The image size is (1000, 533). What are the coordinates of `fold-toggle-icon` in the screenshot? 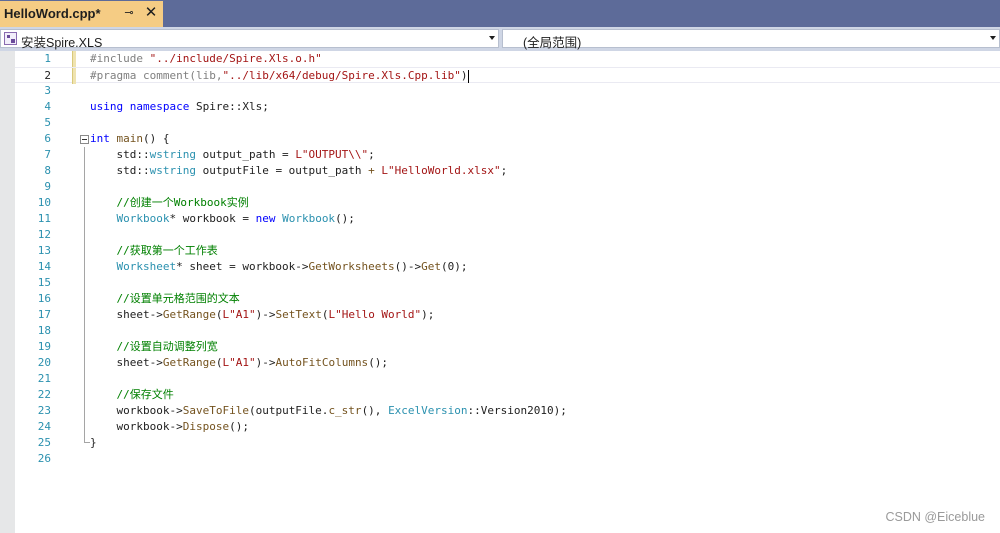 It's located at (84, 139).